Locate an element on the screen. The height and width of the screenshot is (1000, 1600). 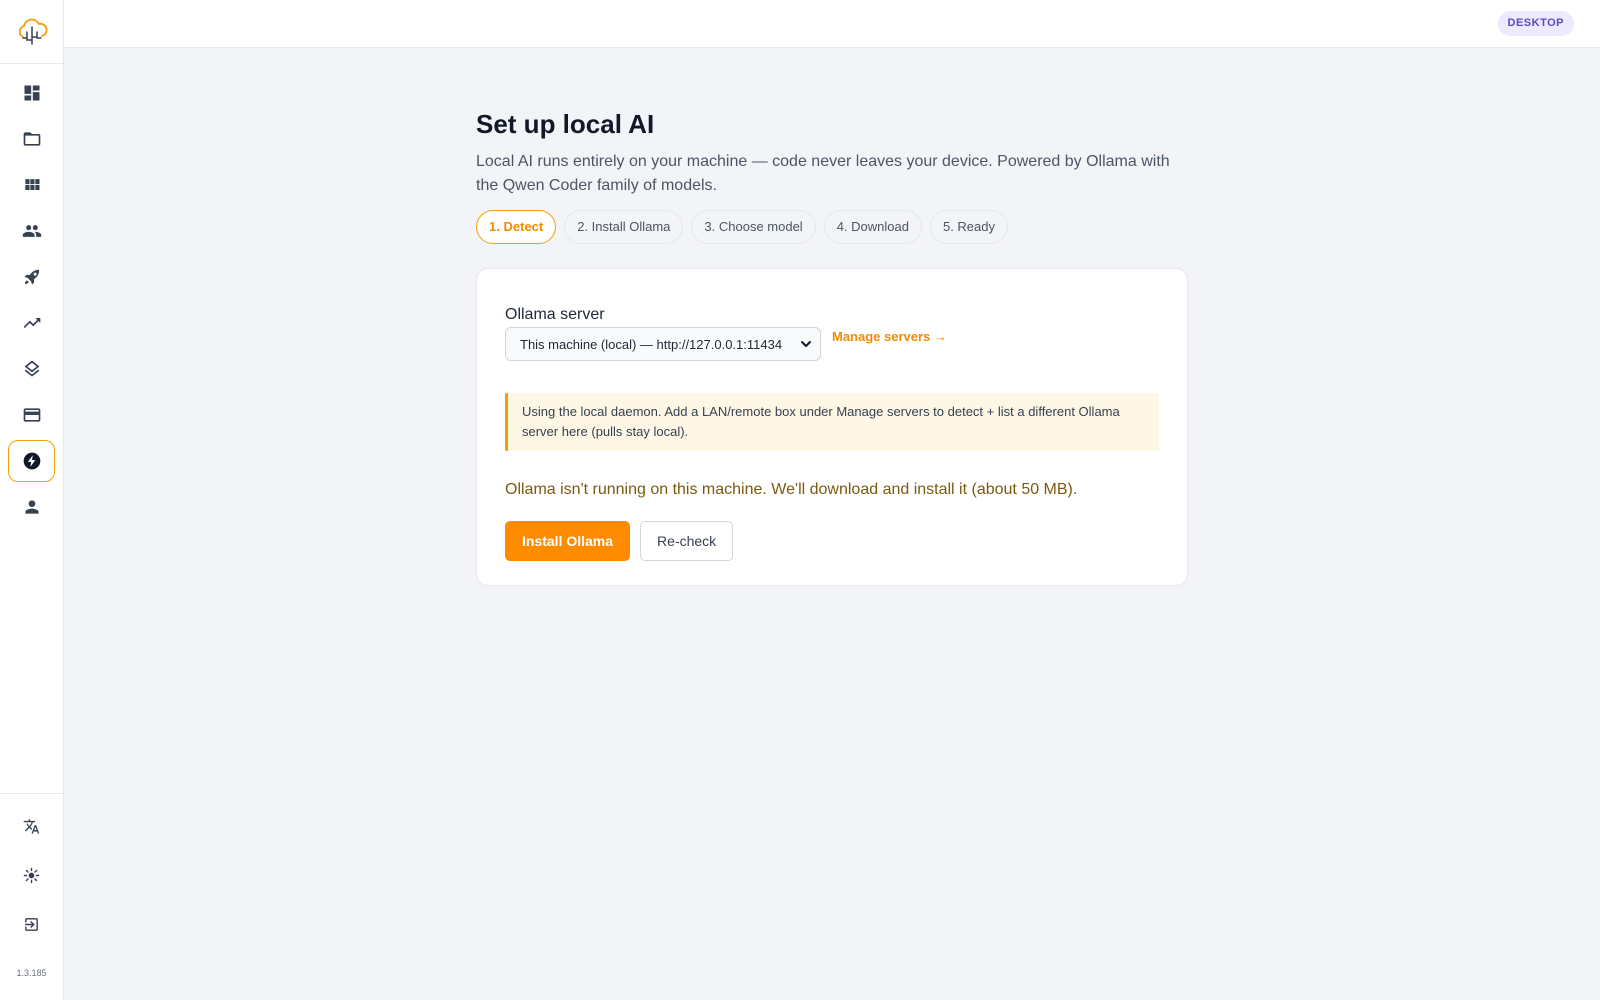
folder-icon is located at coordinates (31, 139).